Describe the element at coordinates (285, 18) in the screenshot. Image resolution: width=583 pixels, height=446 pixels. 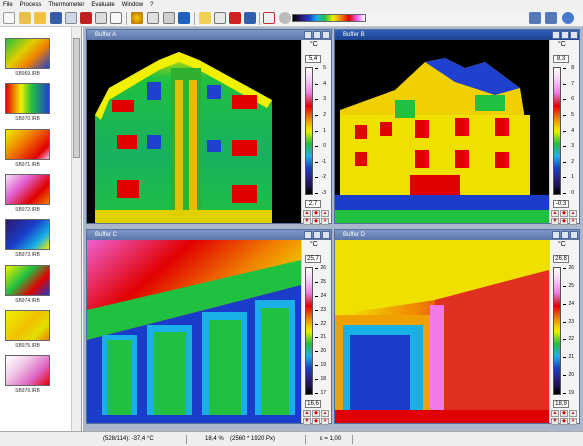
I see `palette-select-icon` at that location.